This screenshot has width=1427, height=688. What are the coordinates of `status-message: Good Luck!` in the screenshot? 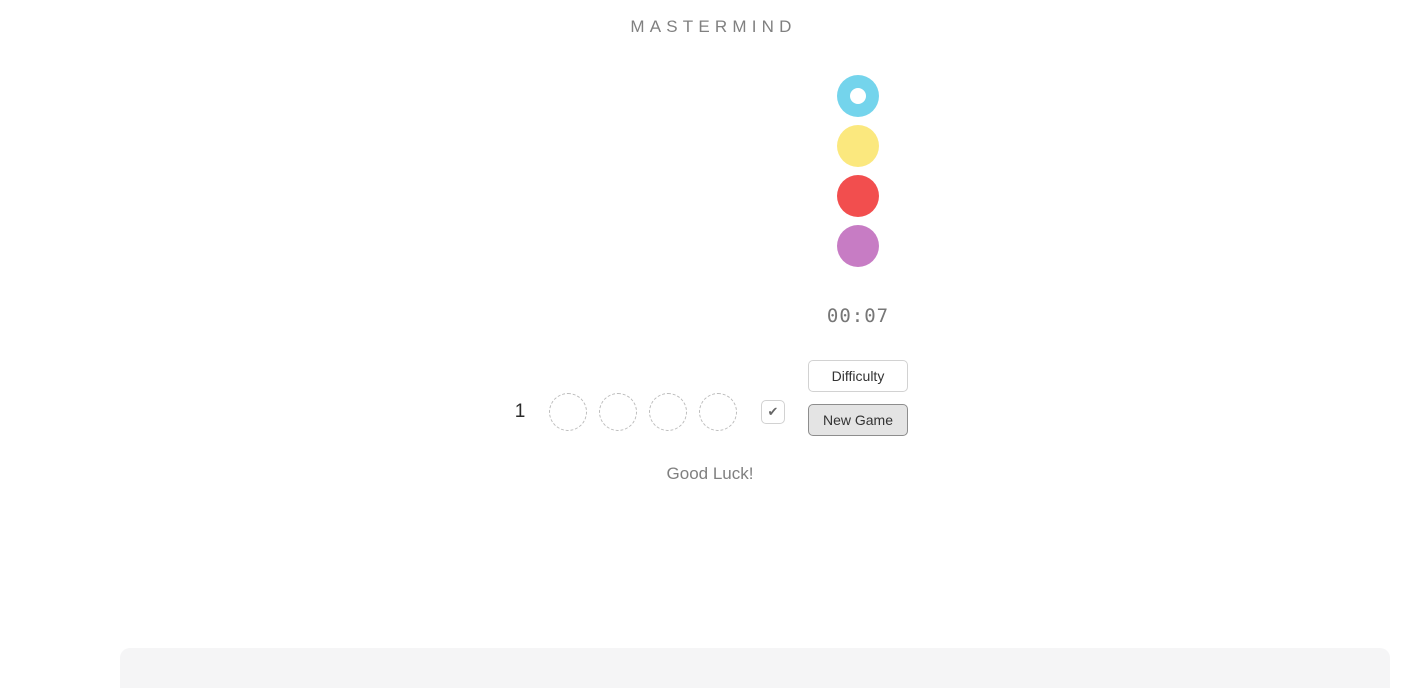 It's located at (710, 473).